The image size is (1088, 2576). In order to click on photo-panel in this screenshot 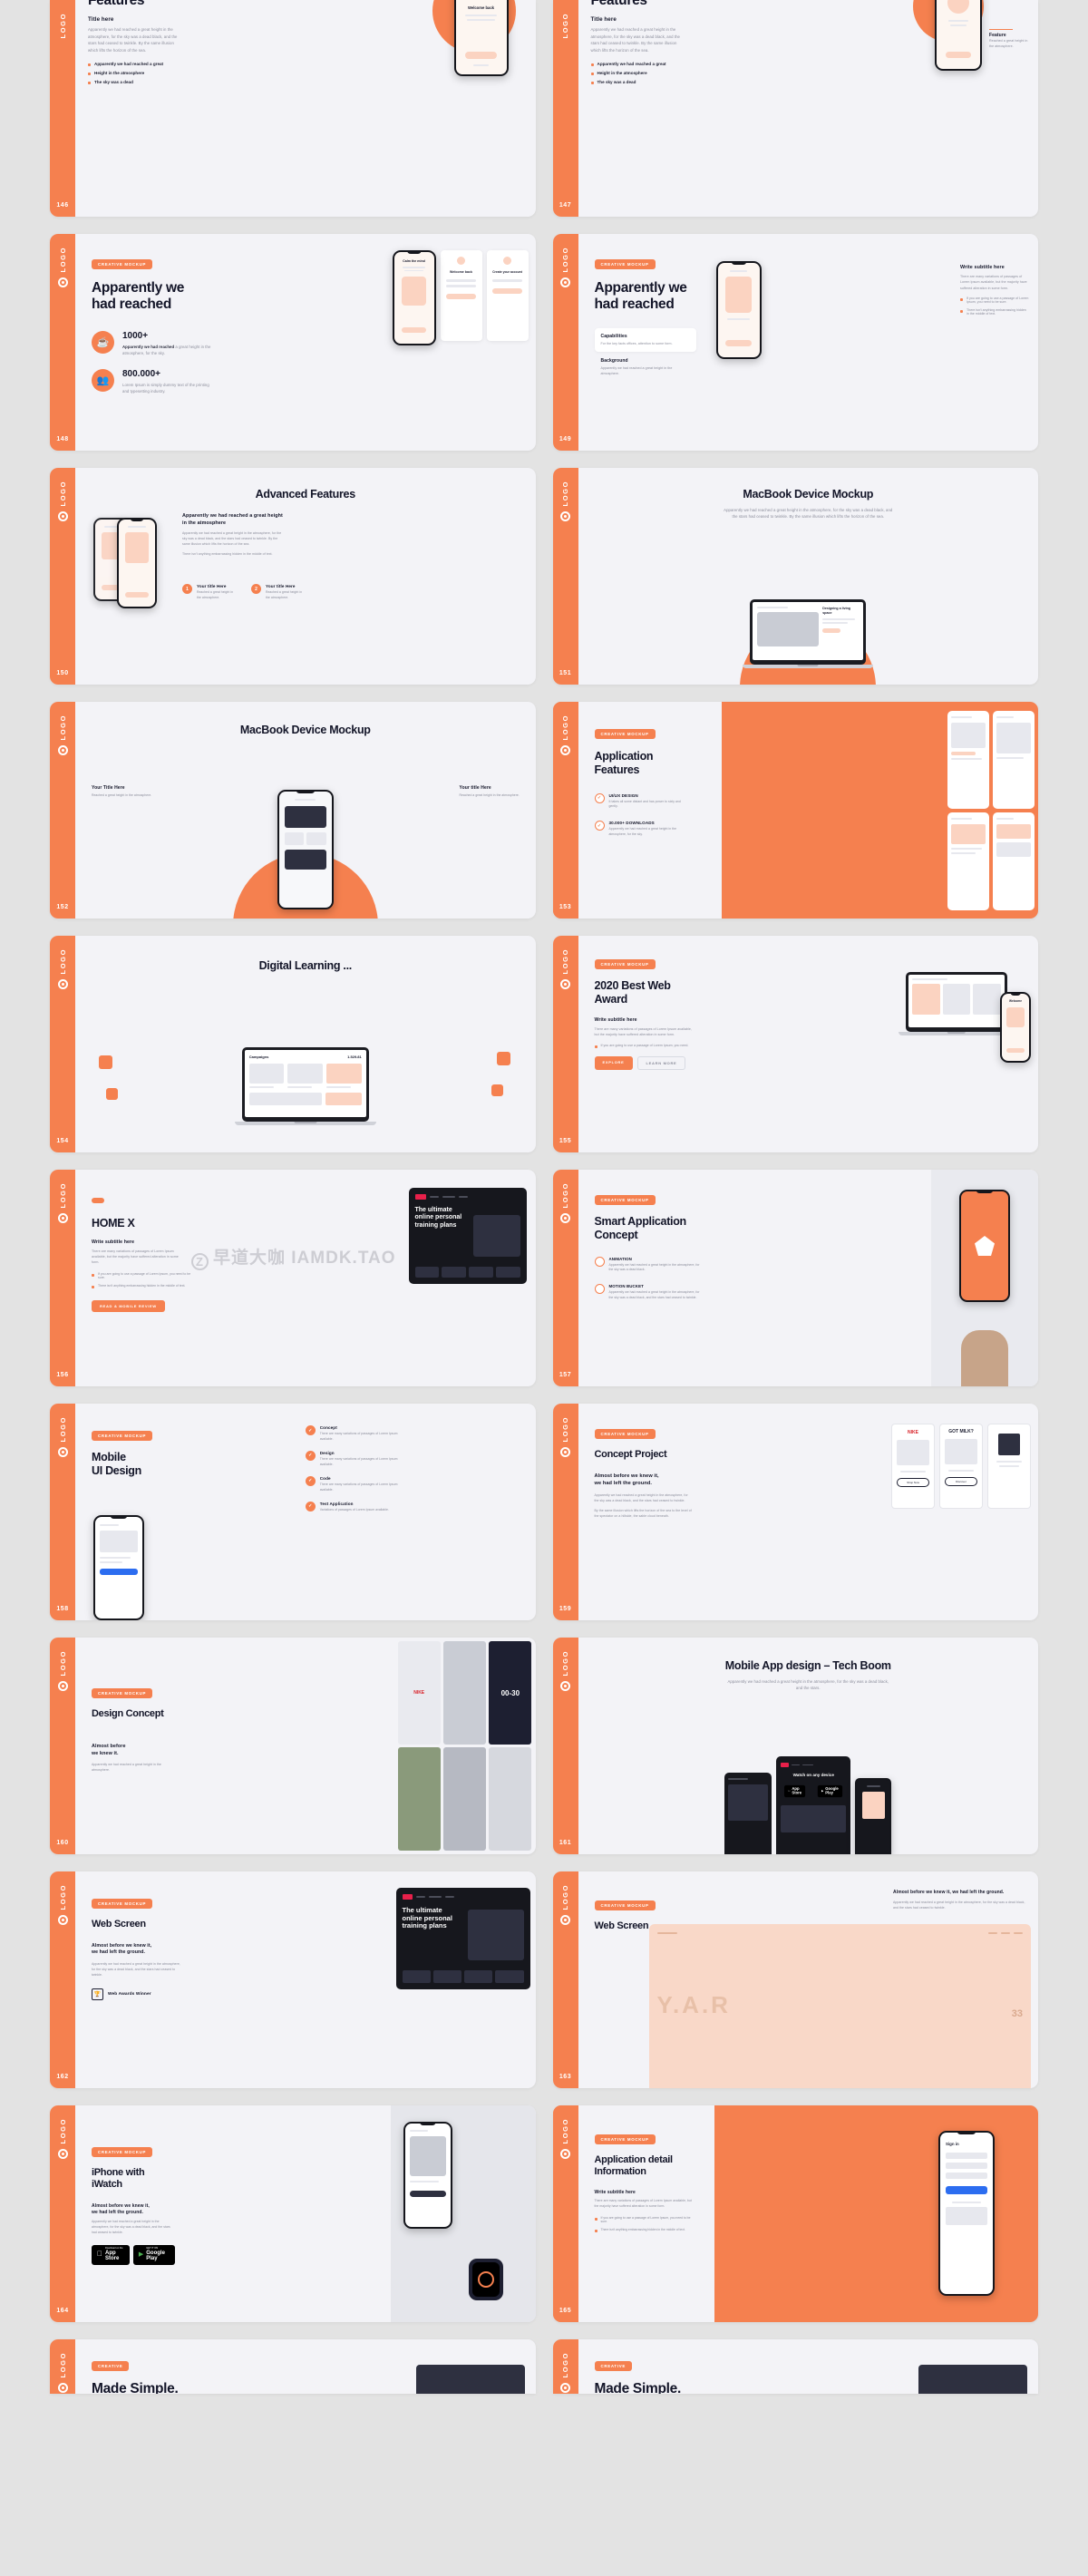, I will do `click(470, 2379)`.